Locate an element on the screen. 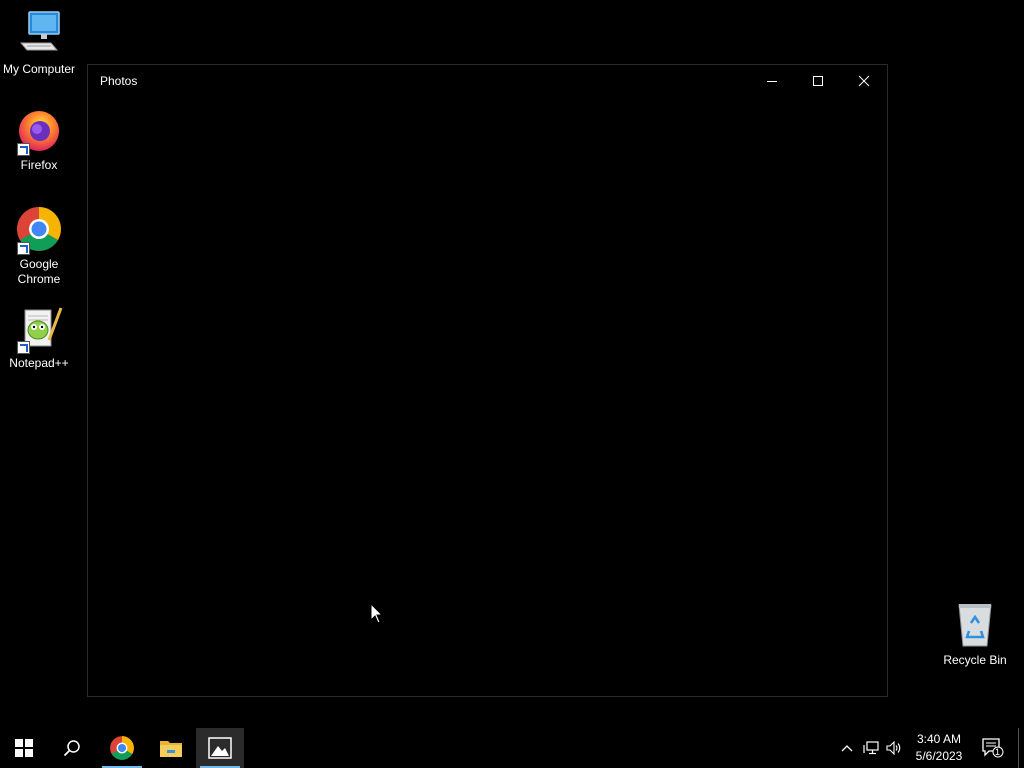  search-icon is located at coordinates (71, 748).